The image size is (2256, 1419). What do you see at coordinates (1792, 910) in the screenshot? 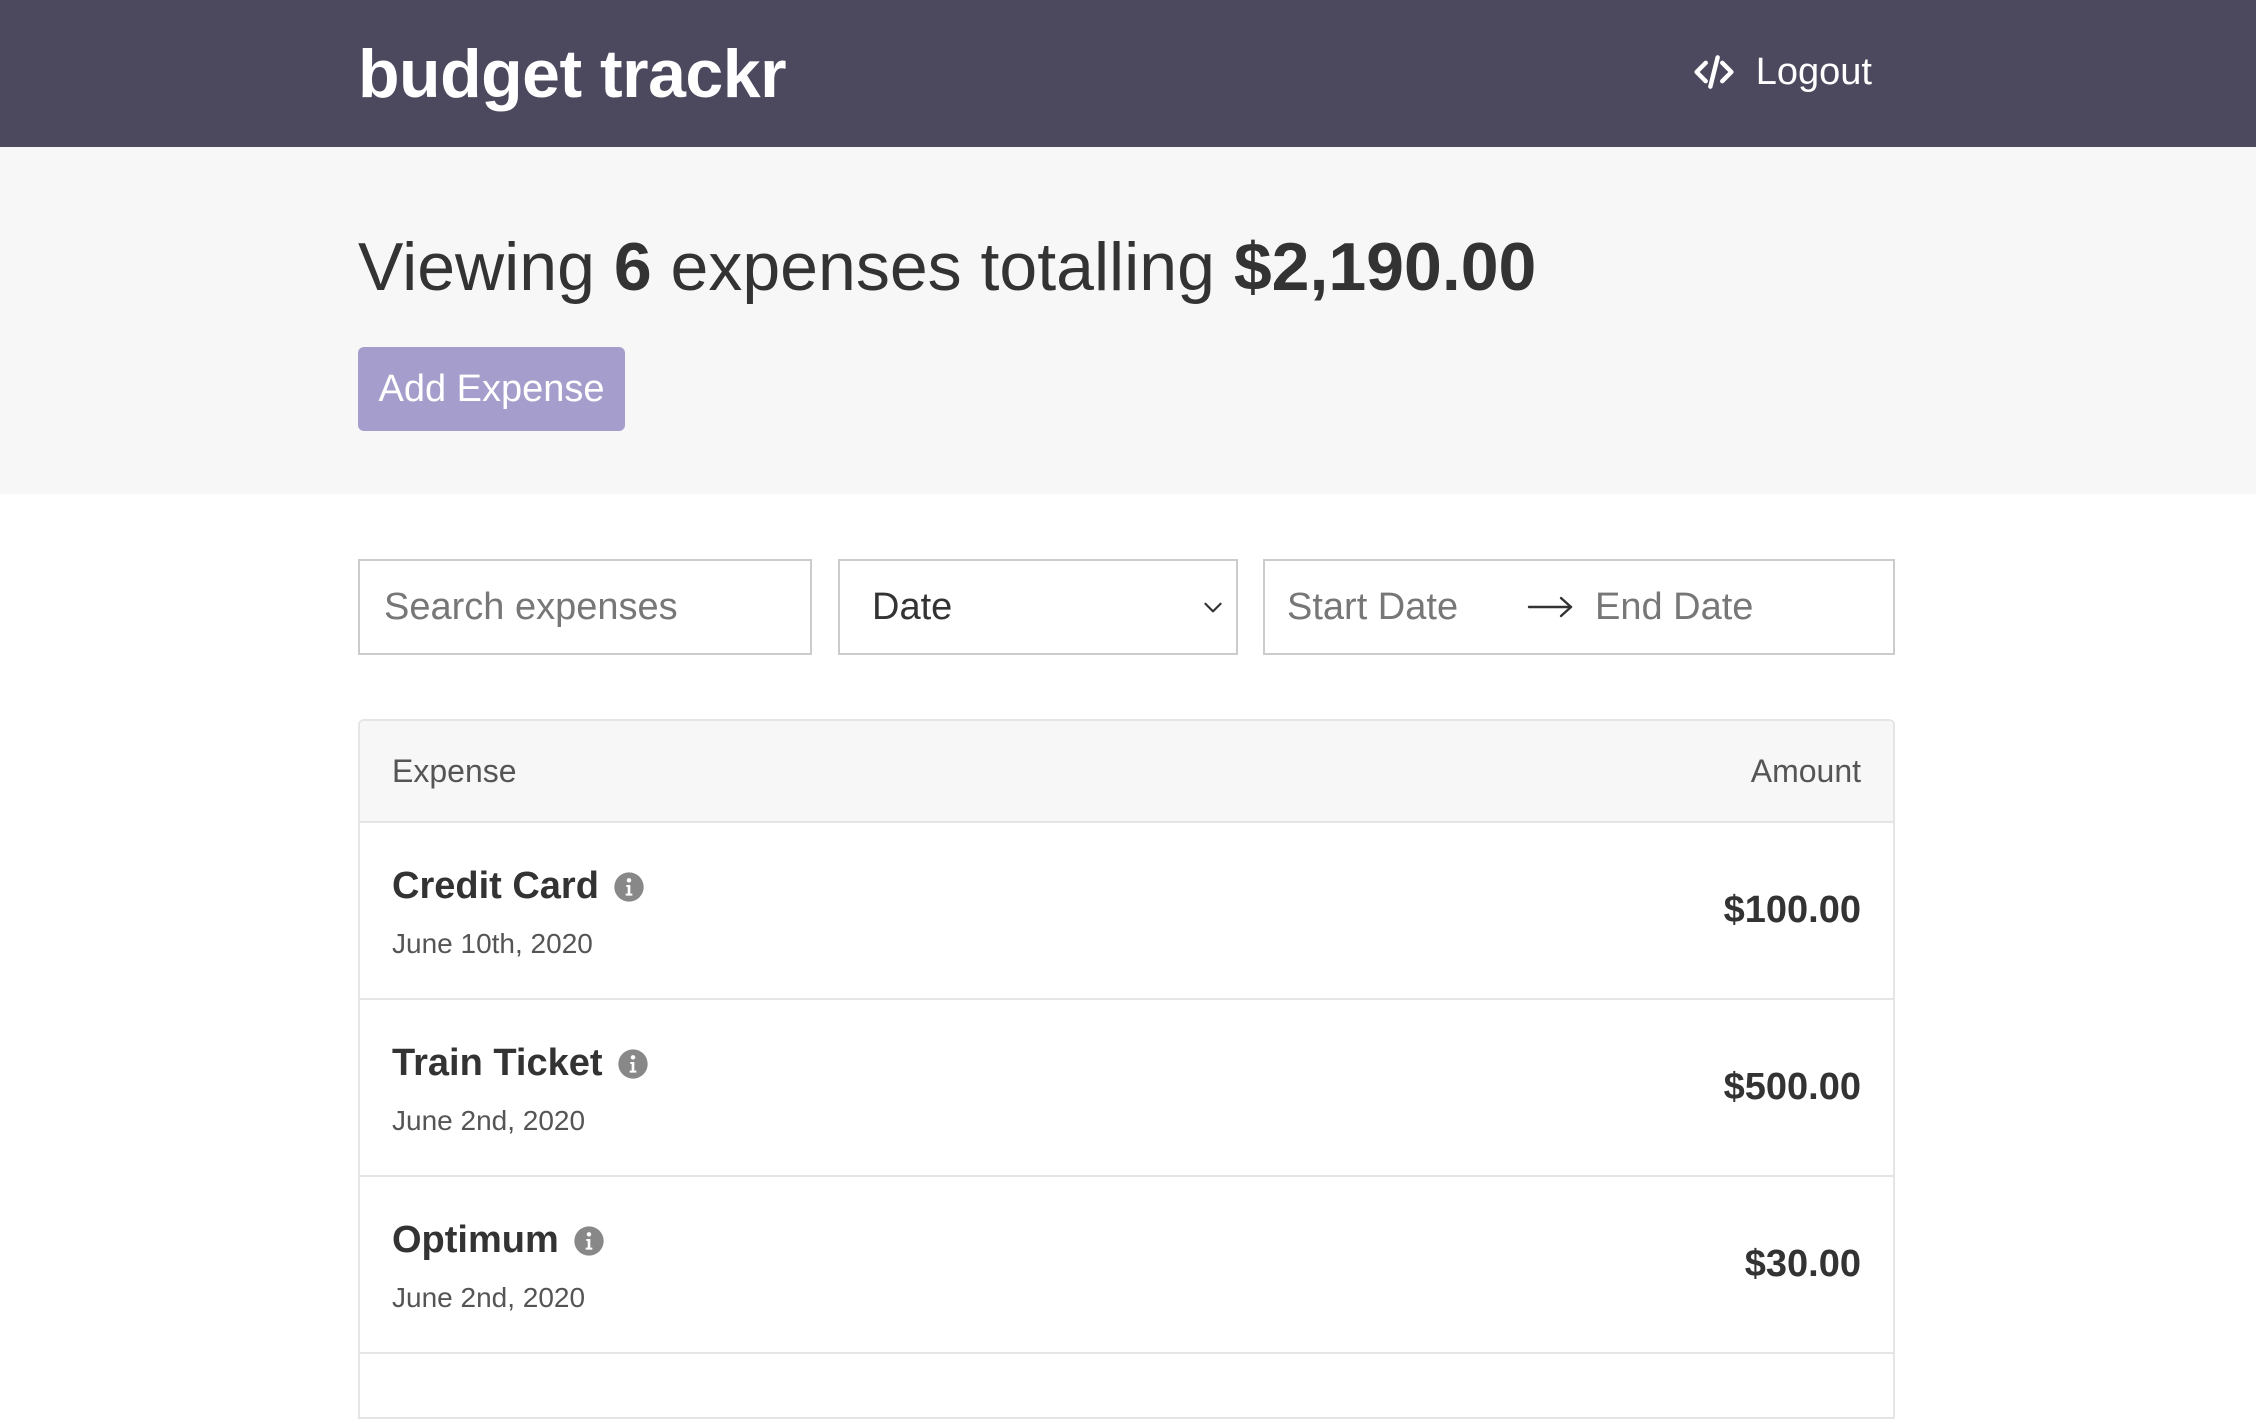
I see `item-amount: $100.00` at bounding box center [1792, 910].